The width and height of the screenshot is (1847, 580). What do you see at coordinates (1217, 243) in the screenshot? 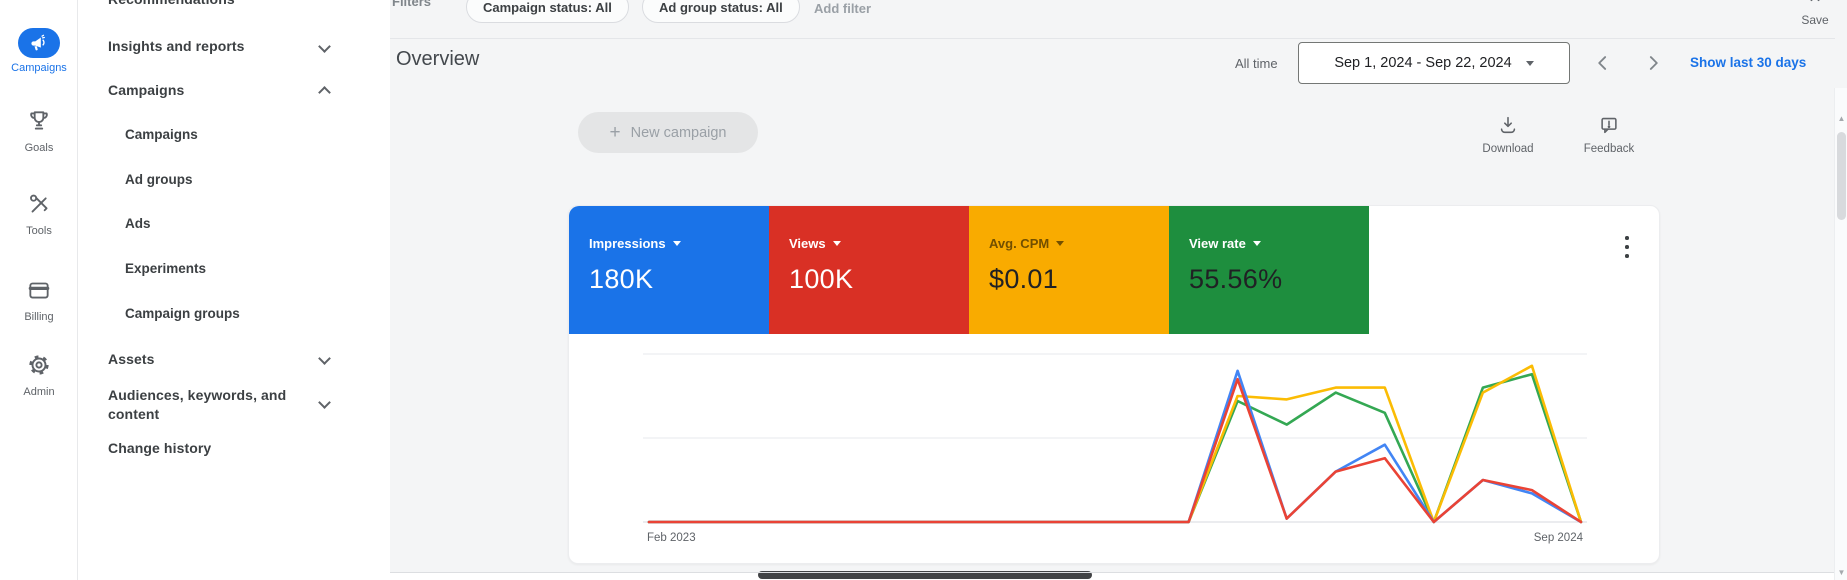
I see `metric-label: View rate` at bounding box center [1217, 243].